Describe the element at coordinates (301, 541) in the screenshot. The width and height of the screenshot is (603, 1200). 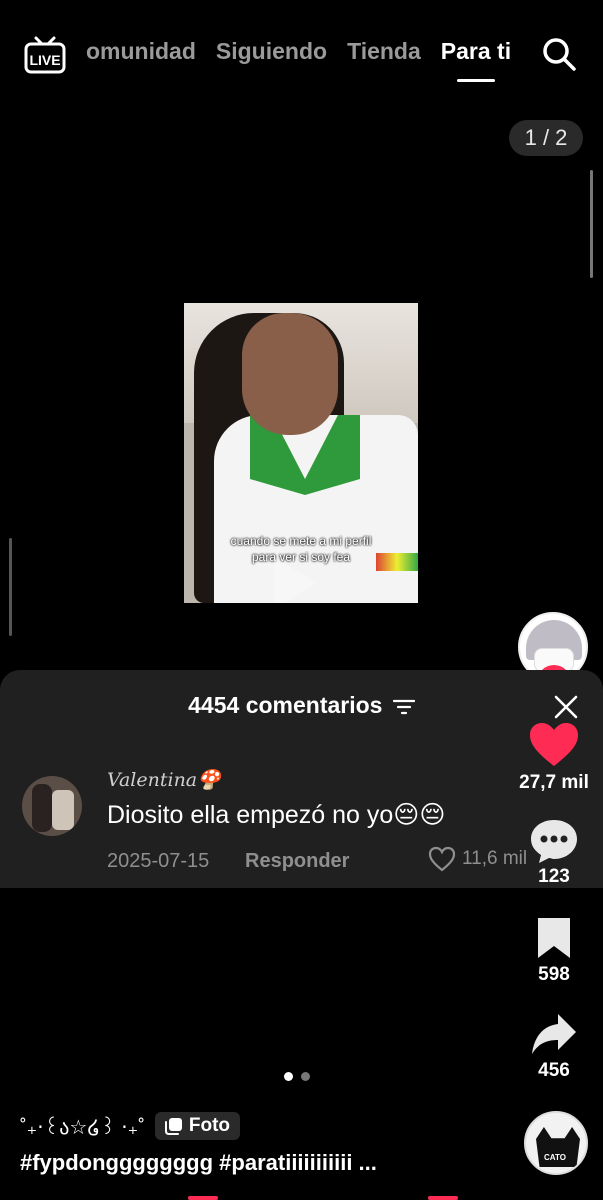
I see `caption-line-1: cuando se mete a mi perfil` at that location.